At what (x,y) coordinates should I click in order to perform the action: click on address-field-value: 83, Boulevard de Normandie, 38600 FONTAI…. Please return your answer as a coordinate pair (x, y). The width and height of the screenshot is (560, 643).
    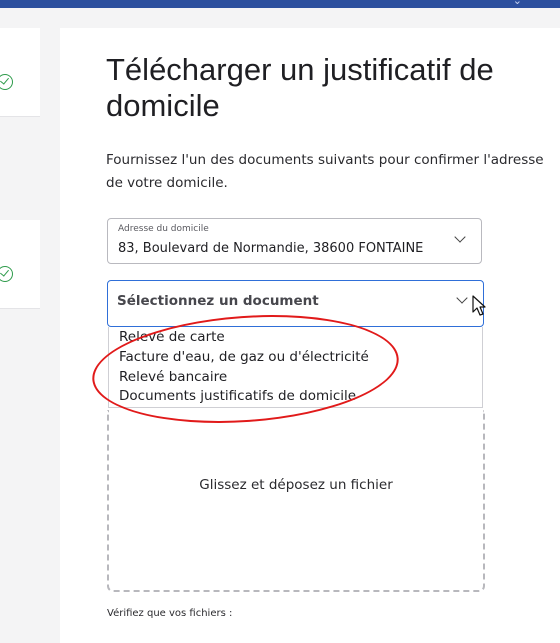
    Looking at the image, I should click on (271, 248).